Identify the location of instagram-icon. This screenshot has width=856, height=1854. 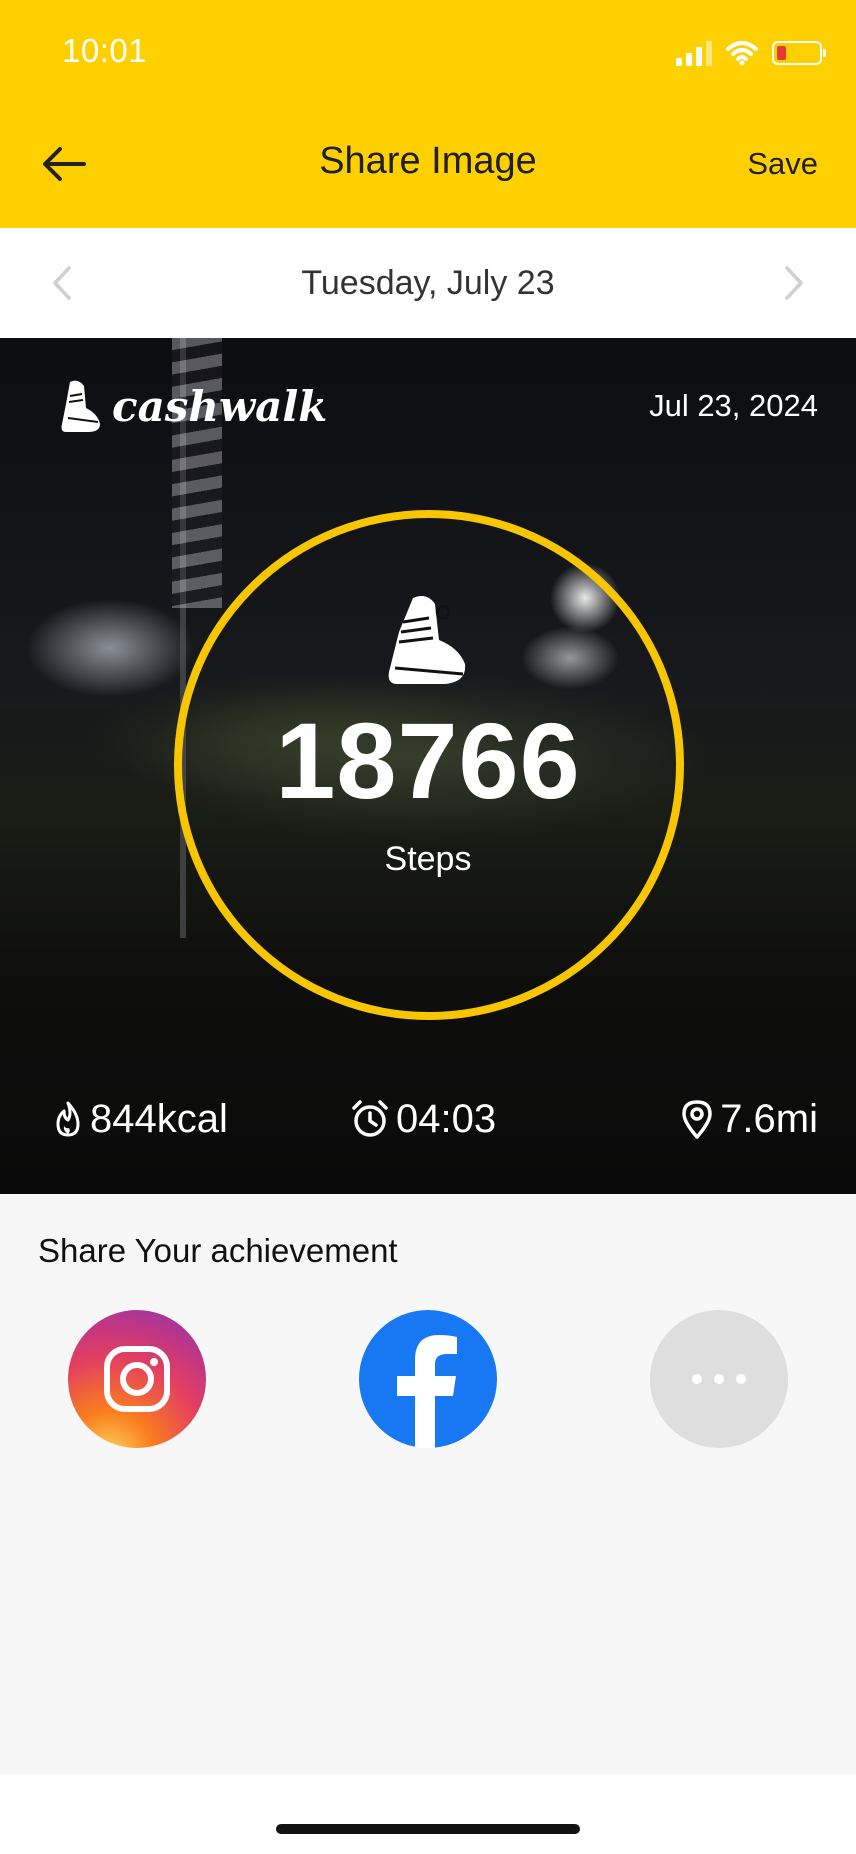
(137, 1379).